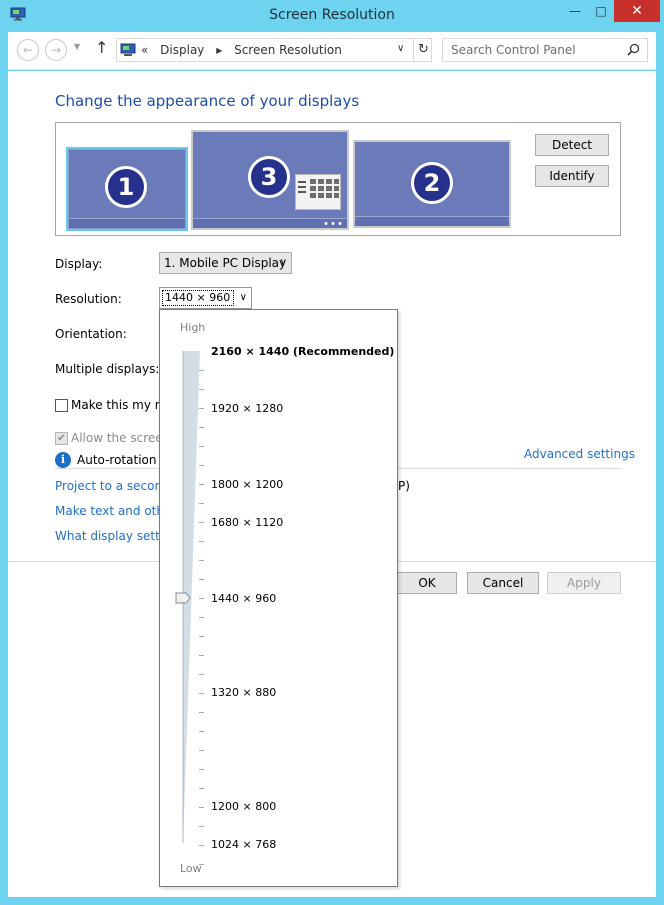  Describe the element at coordinates (333, 223) in the screenshot. I see `more-dots-icon` at that location.